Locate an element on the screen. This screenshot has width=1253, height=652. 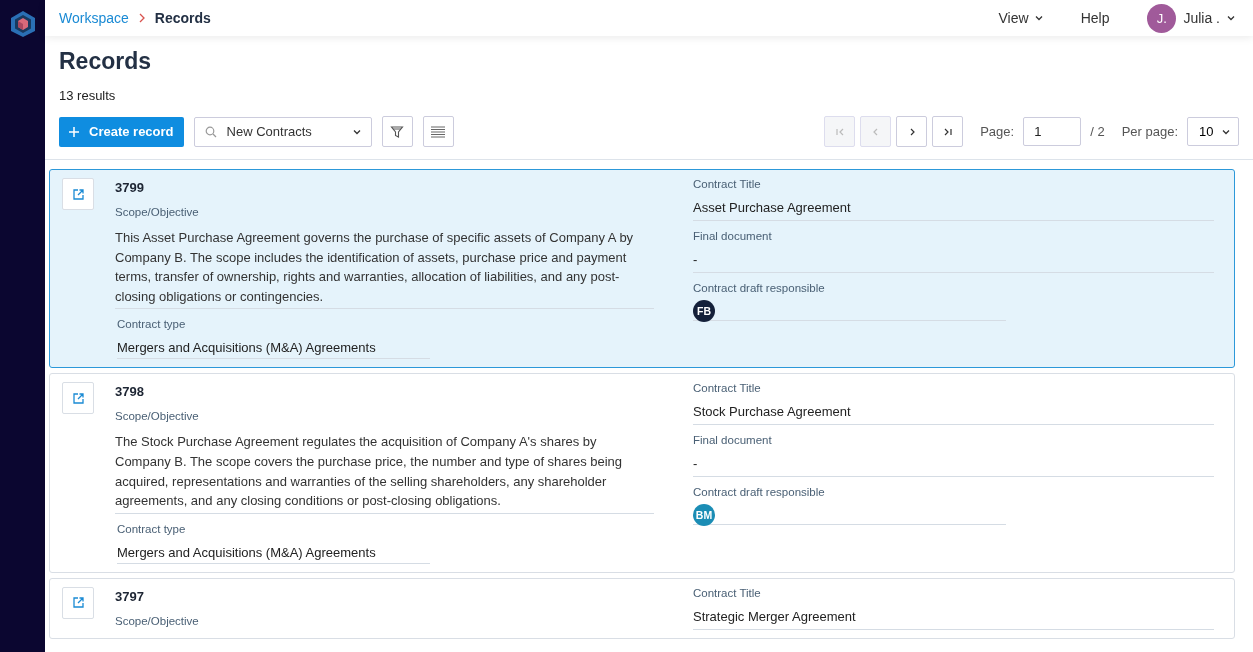
per-page-select: 10 is located at coordinates (1213, 131).